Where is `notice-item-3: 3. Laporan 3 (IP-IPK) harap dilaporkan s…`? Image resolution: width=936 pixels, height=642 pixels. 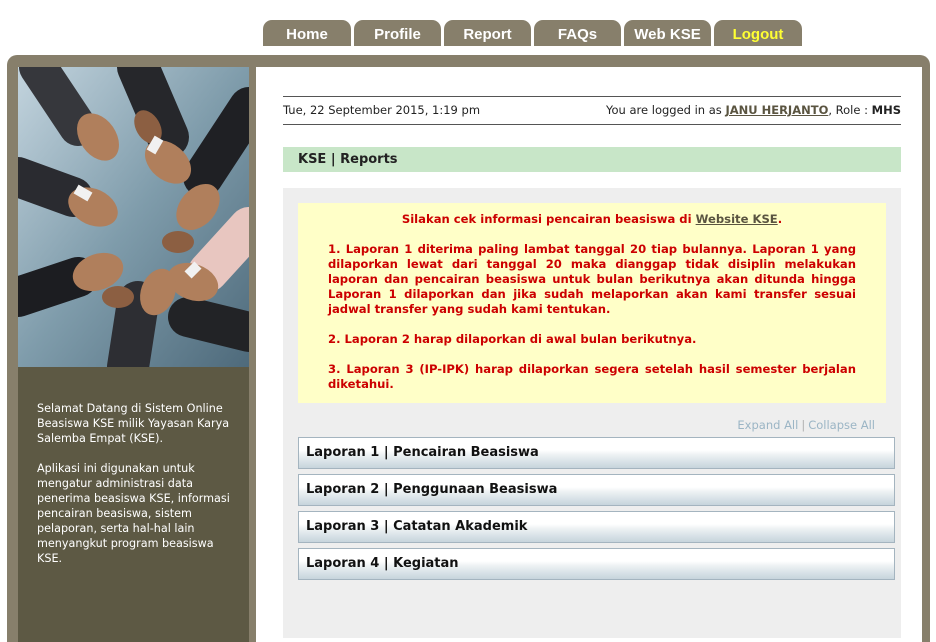
notice-item-3: 3. Laporan 3 (IP-IPK) harap dilaporkan s… is located at coordinates (592, 376).